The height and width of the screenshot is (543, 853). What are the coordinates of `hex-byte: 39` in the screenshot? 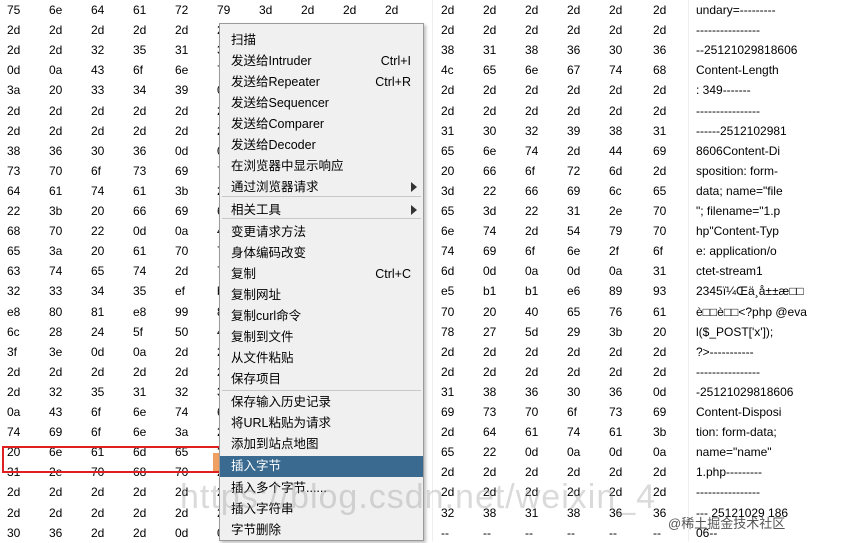 It's located at (573, 131).